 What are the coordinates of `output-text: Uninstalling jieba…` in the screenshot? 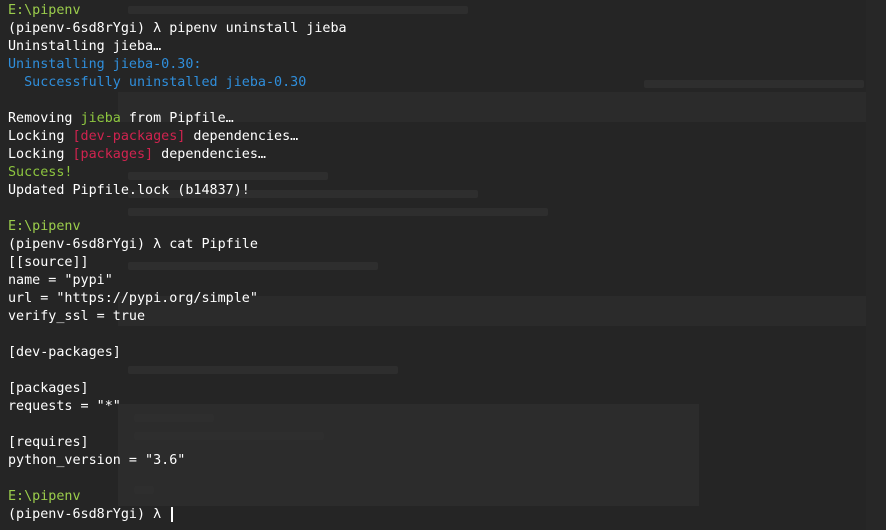 It's located at (85, 46).